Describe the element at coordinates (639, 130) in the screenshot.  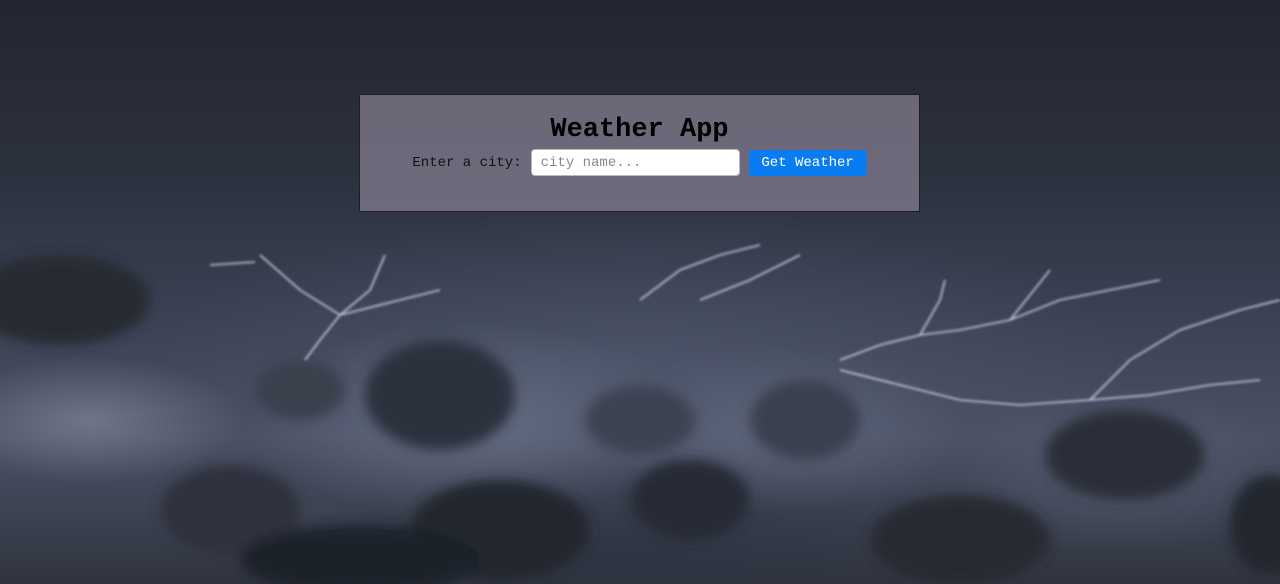
I see `page-title: Weather App` at that location.